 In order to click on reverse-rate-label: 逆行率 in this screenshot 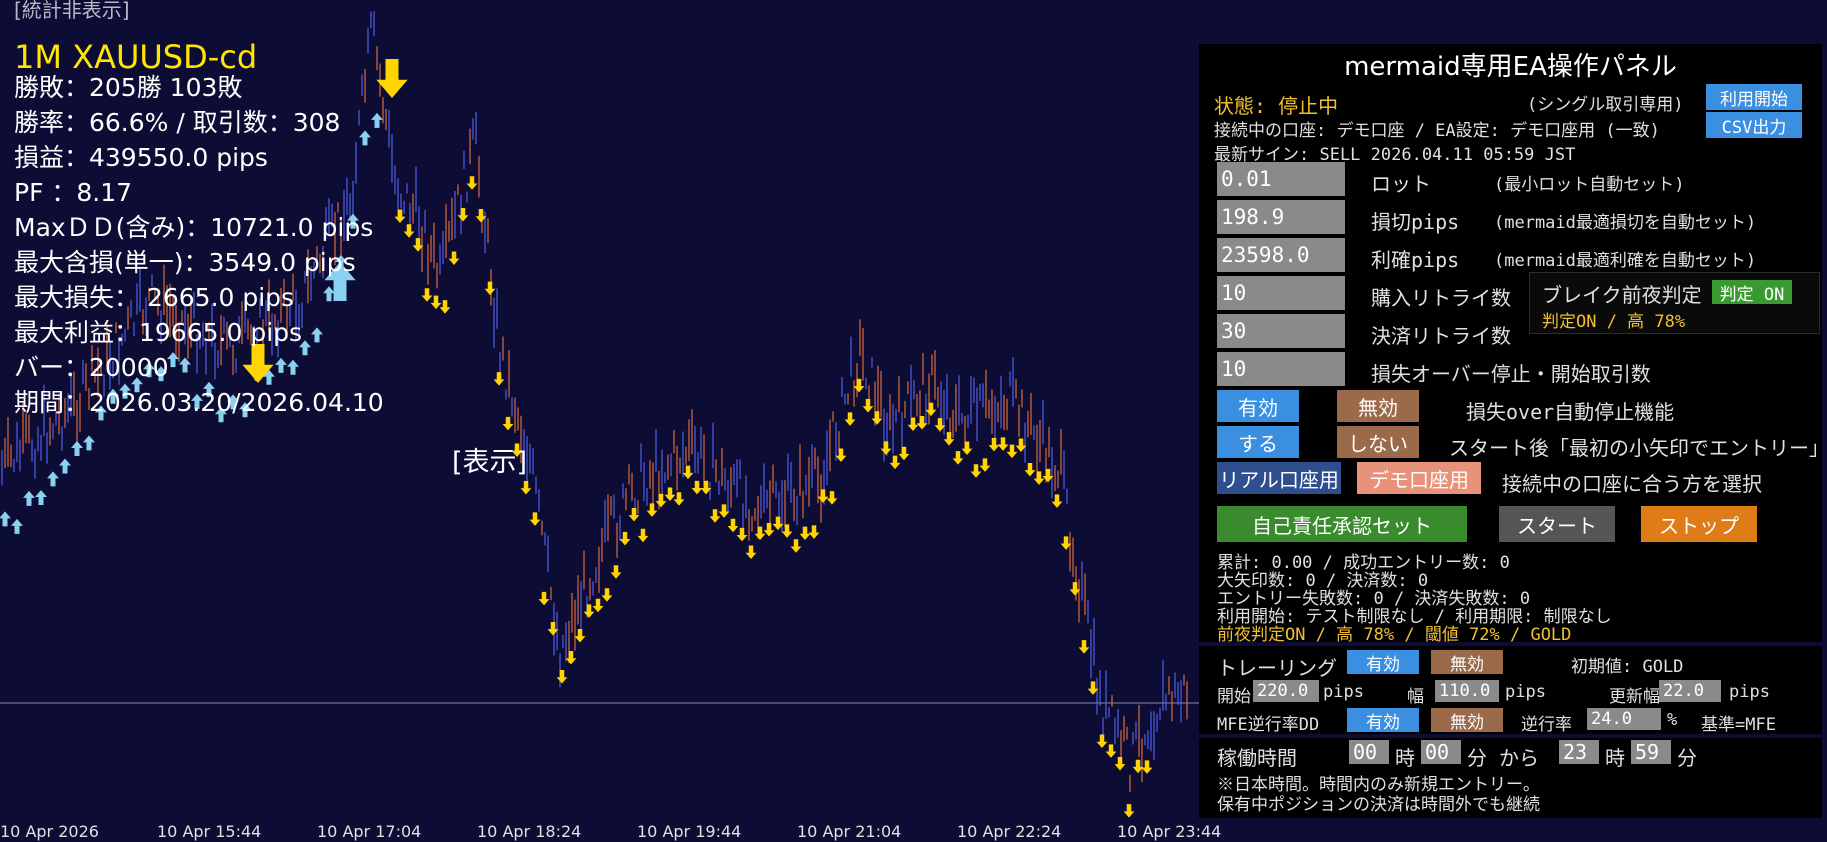, I will do `click(1546, 725)`.